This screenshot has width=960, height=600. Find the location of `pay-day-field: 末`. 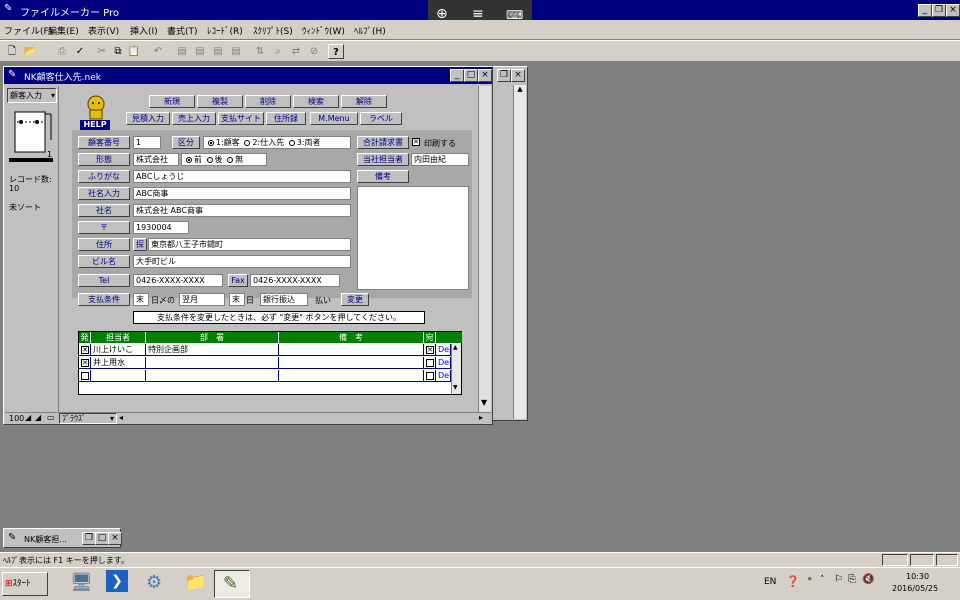

pay-day-field: 末 is located at coordinates (237, 299).